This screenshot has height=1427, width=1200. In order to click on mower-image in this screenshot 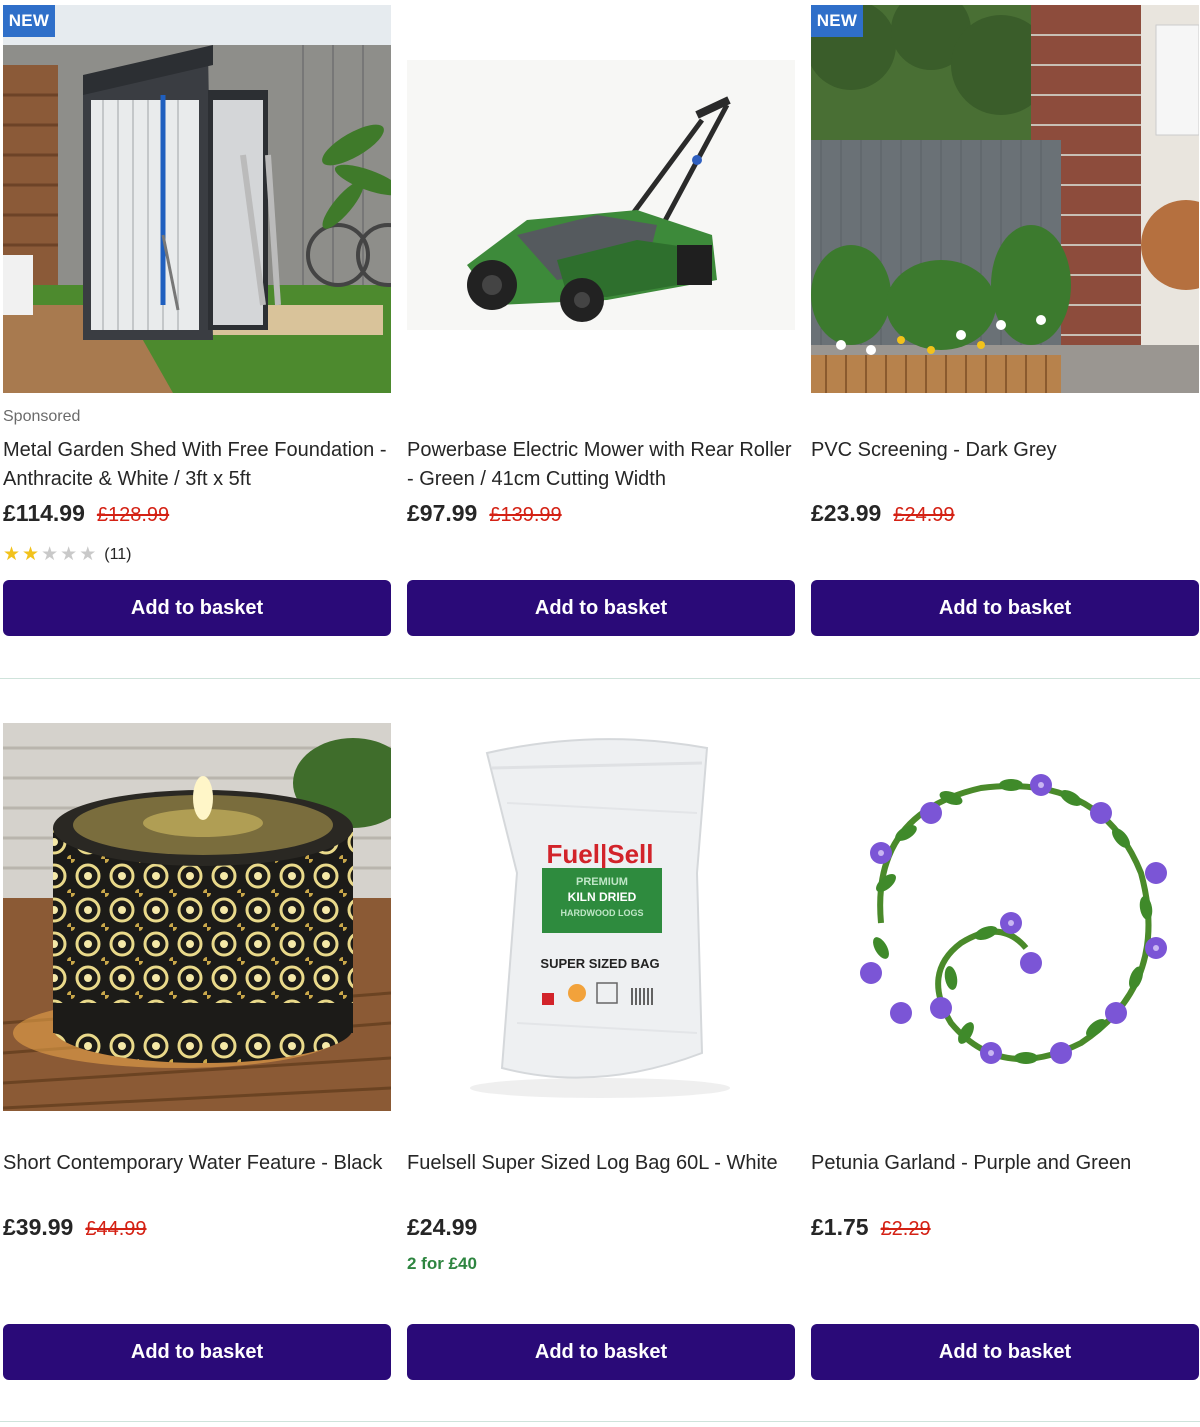, I will do `click(601, 199)`.